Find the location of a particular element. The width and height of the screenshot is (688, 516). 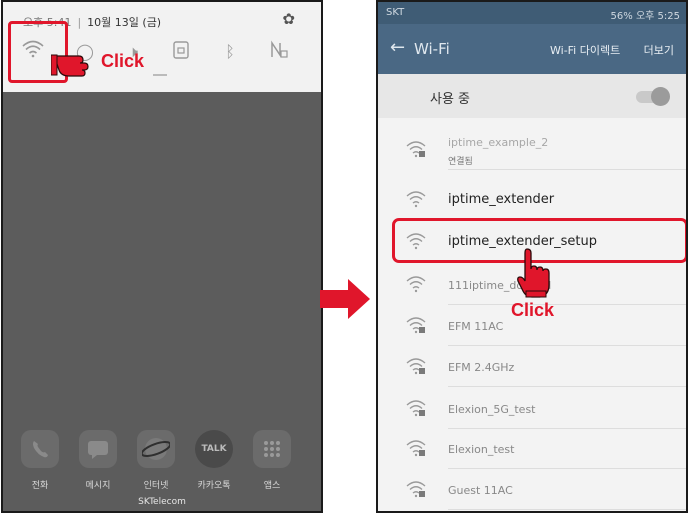

dock-label-internet: 인터넷 is located at coordinates (156, 486).